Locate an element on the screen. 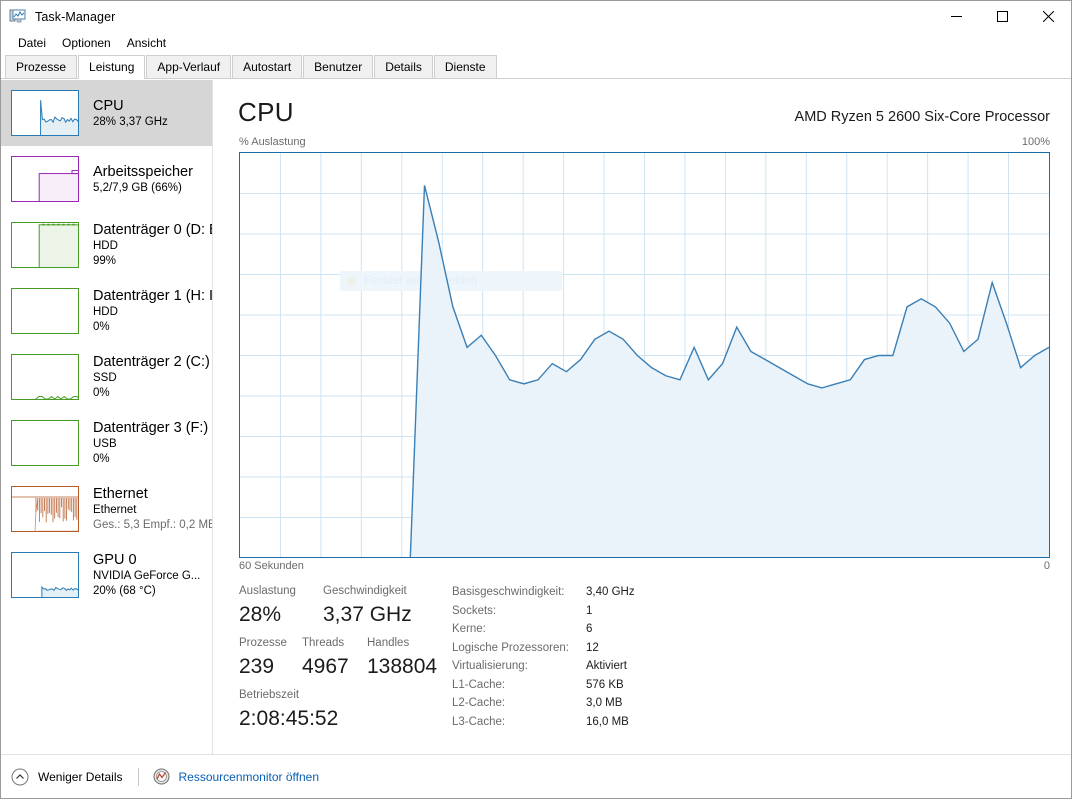 Image resolution: width=1072 pixels, height=799 pixels. menu-item-optionen: Optionen is located at coordinates (86, 43).